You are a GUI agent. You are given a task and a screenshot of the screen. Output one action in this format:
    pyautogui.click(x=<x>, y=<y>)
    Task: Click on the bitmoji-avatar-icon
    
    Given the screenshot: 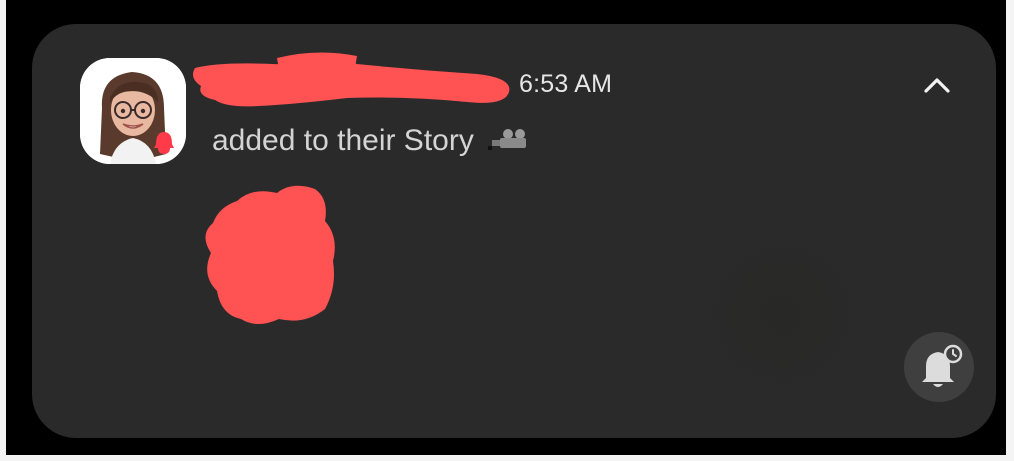 What is the action you would take?
    pyautogui.click(x=133, y=111)
    